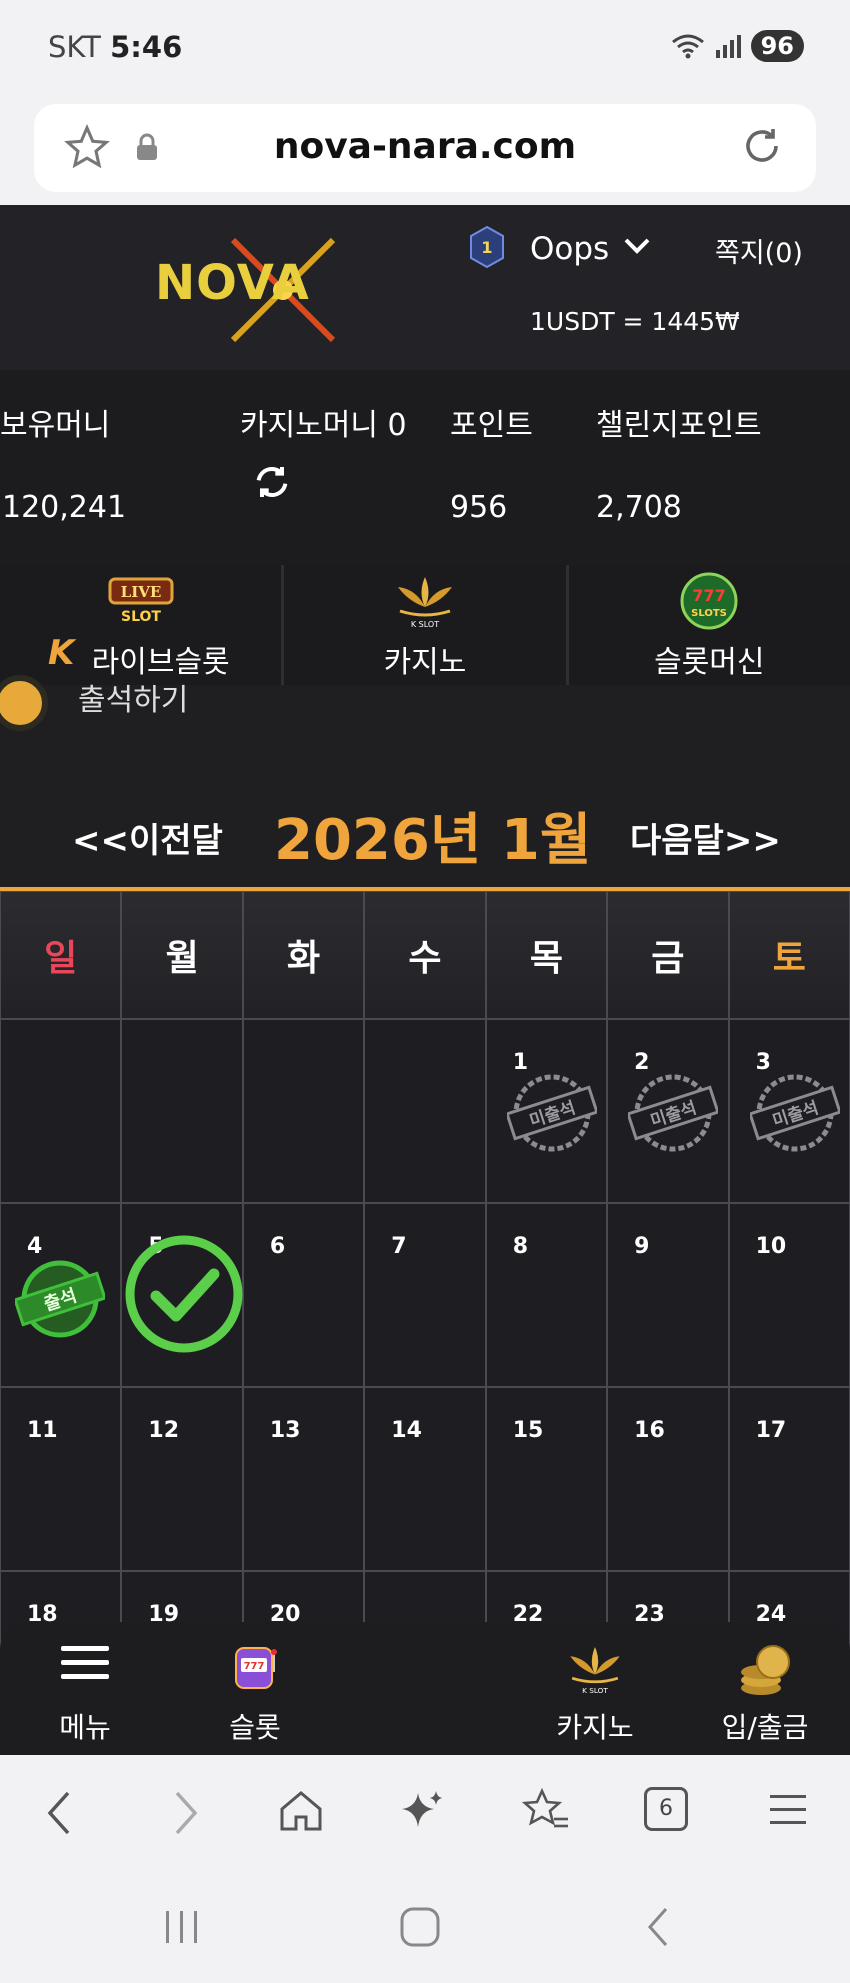 The image size is (850, 1983). Describe the element at coordinates (637, 246) in the screenshot. I see `chevron-down-icon` at that location.